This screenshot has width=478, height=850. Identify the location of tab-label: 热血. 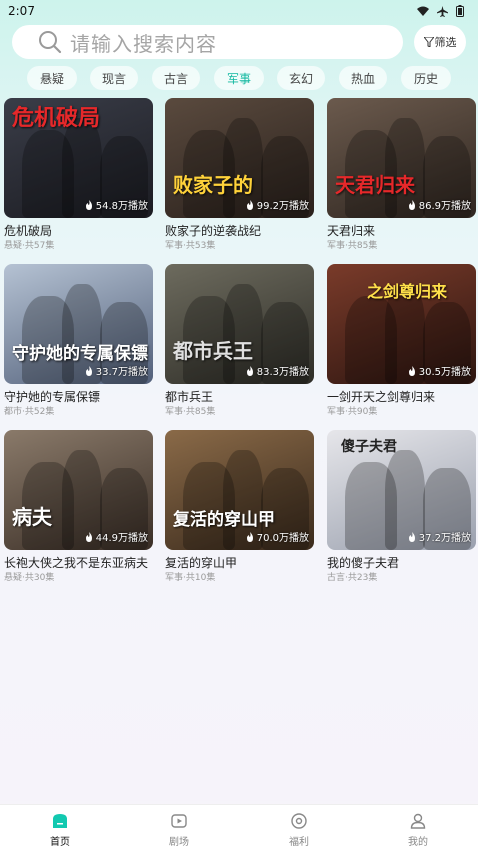
(362, 78).